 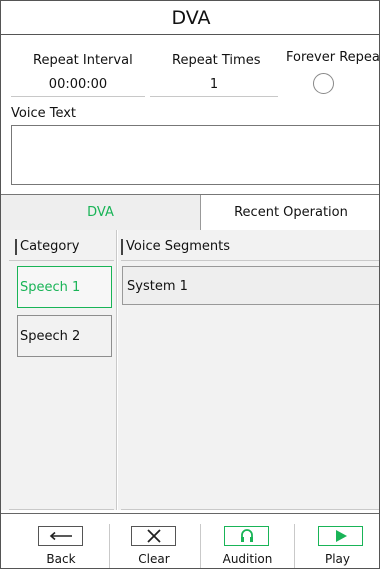 What do you see at coordinates (78, 87) in the screenshot?
I see `repeat-interval-input: 00:00:00` at bounding box center [78, 87].